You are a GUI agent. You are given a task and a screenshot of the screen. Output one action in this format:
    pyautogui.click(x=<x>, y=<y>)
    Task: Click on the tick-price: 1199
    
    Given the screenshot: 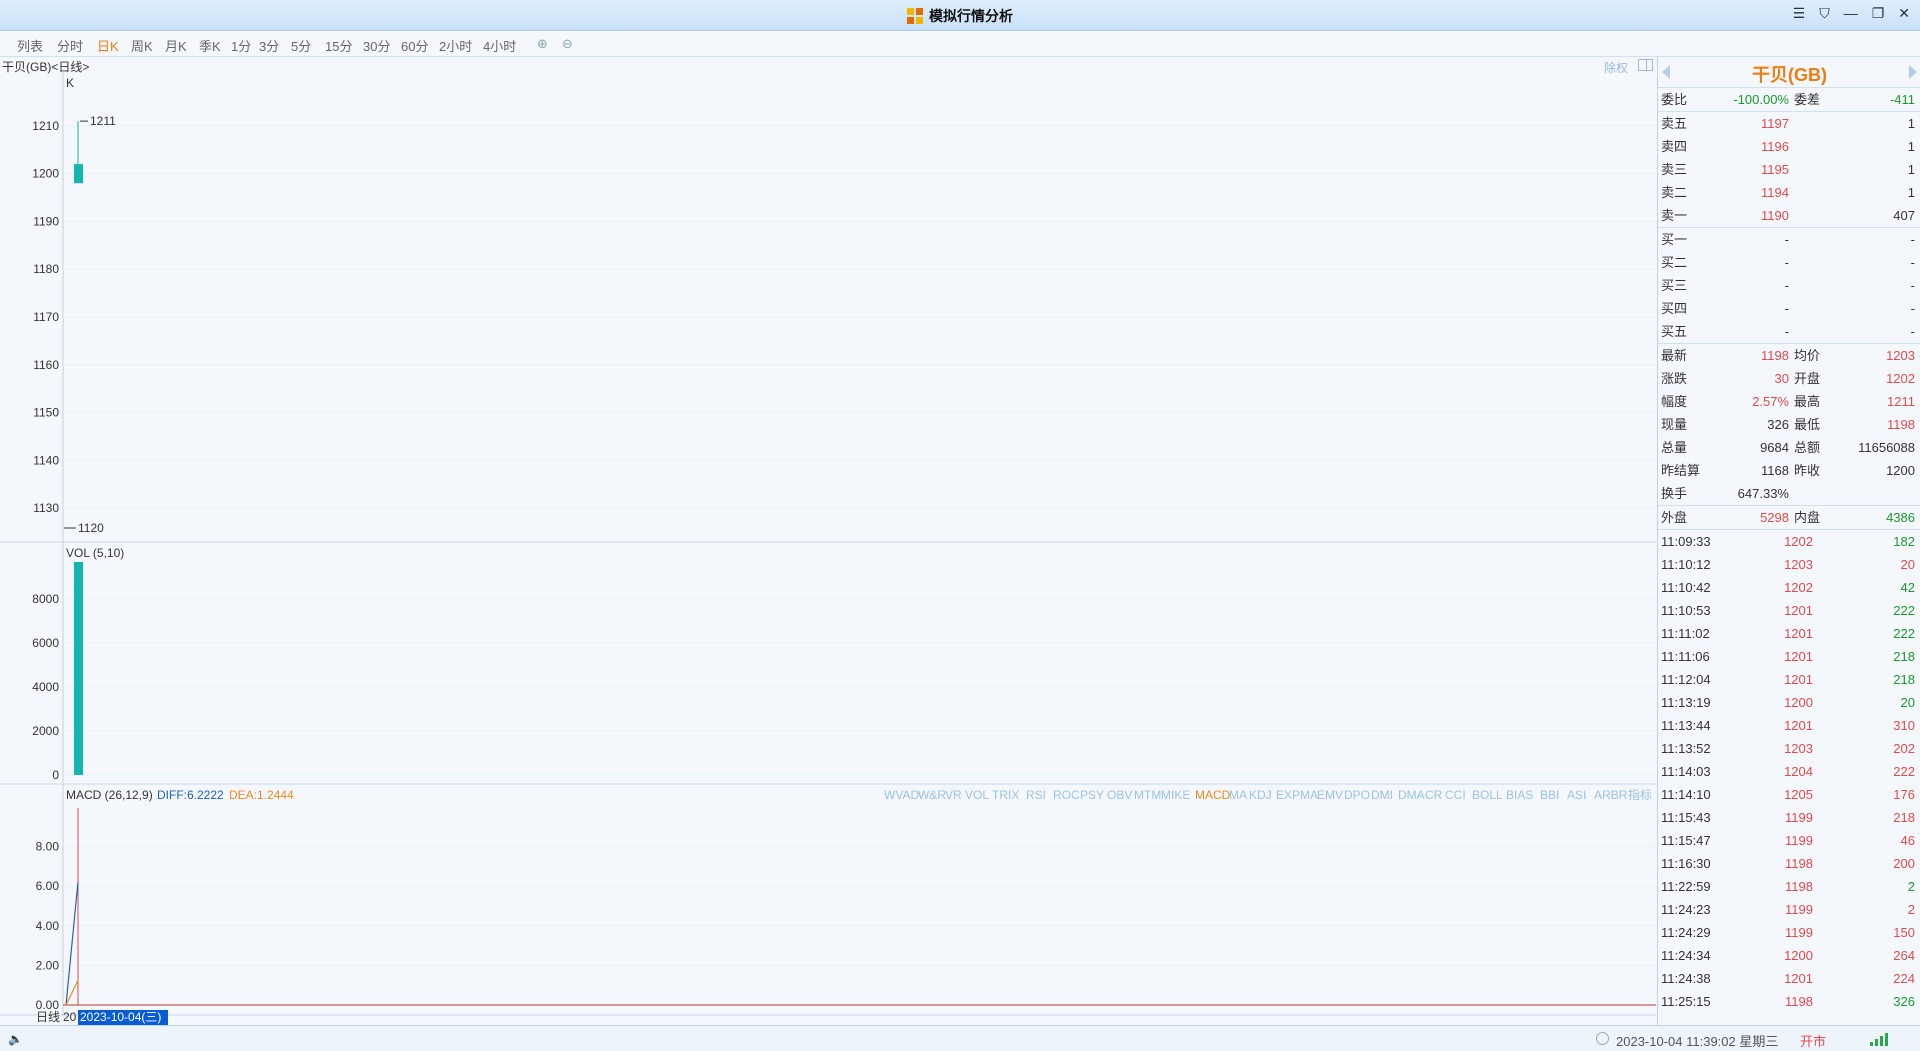 What is the action you would take?
    pyautogui.click(x=1799, y=840)
    